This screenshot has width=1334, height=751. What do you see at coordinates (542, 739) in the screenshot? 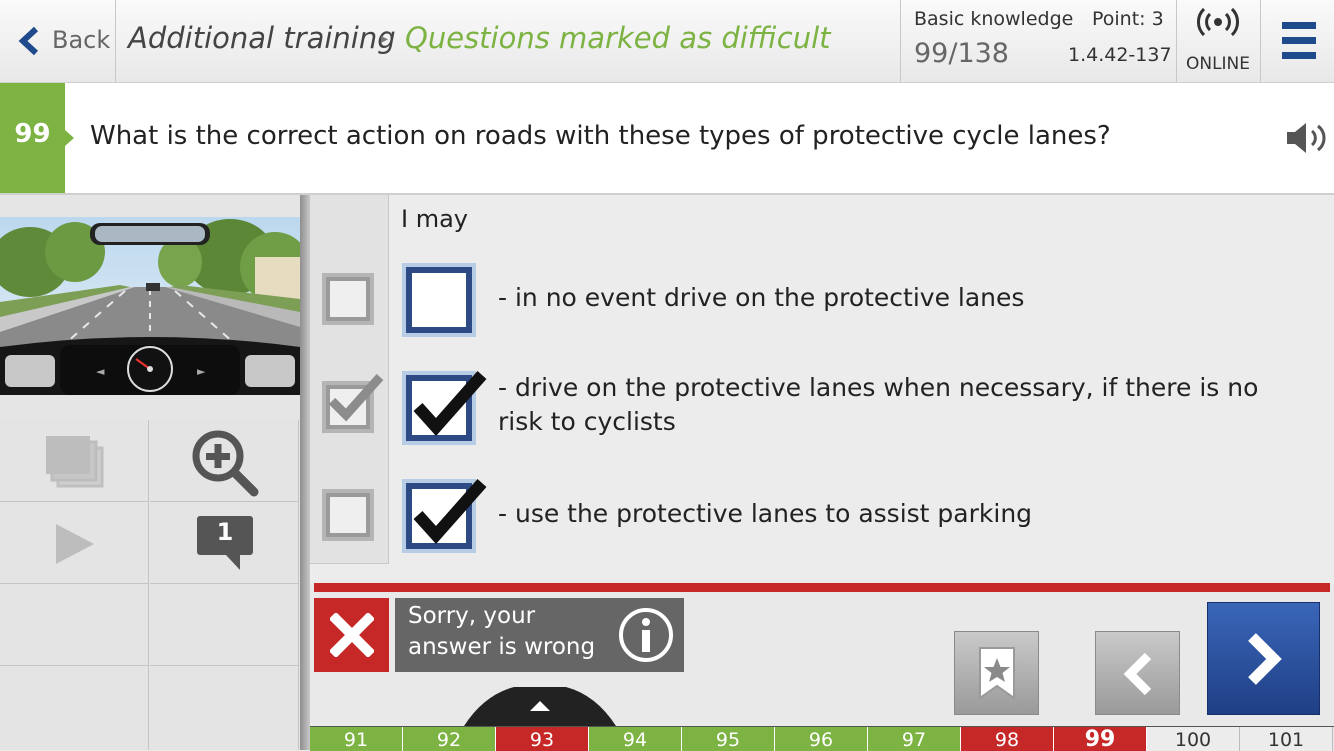
I see `pager-item: 93` at bounding box center [542, 739].